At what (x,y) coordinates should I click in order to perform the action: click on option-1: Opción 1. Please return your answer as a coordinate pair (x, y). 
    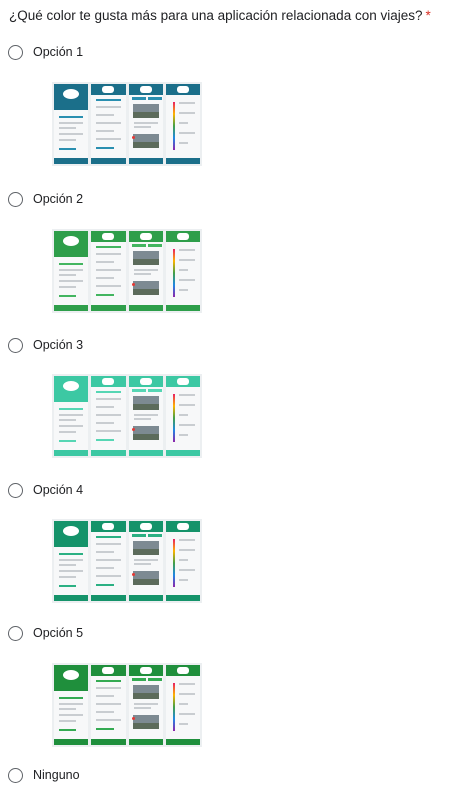
    Looking at the image, I should click on (45, 52).